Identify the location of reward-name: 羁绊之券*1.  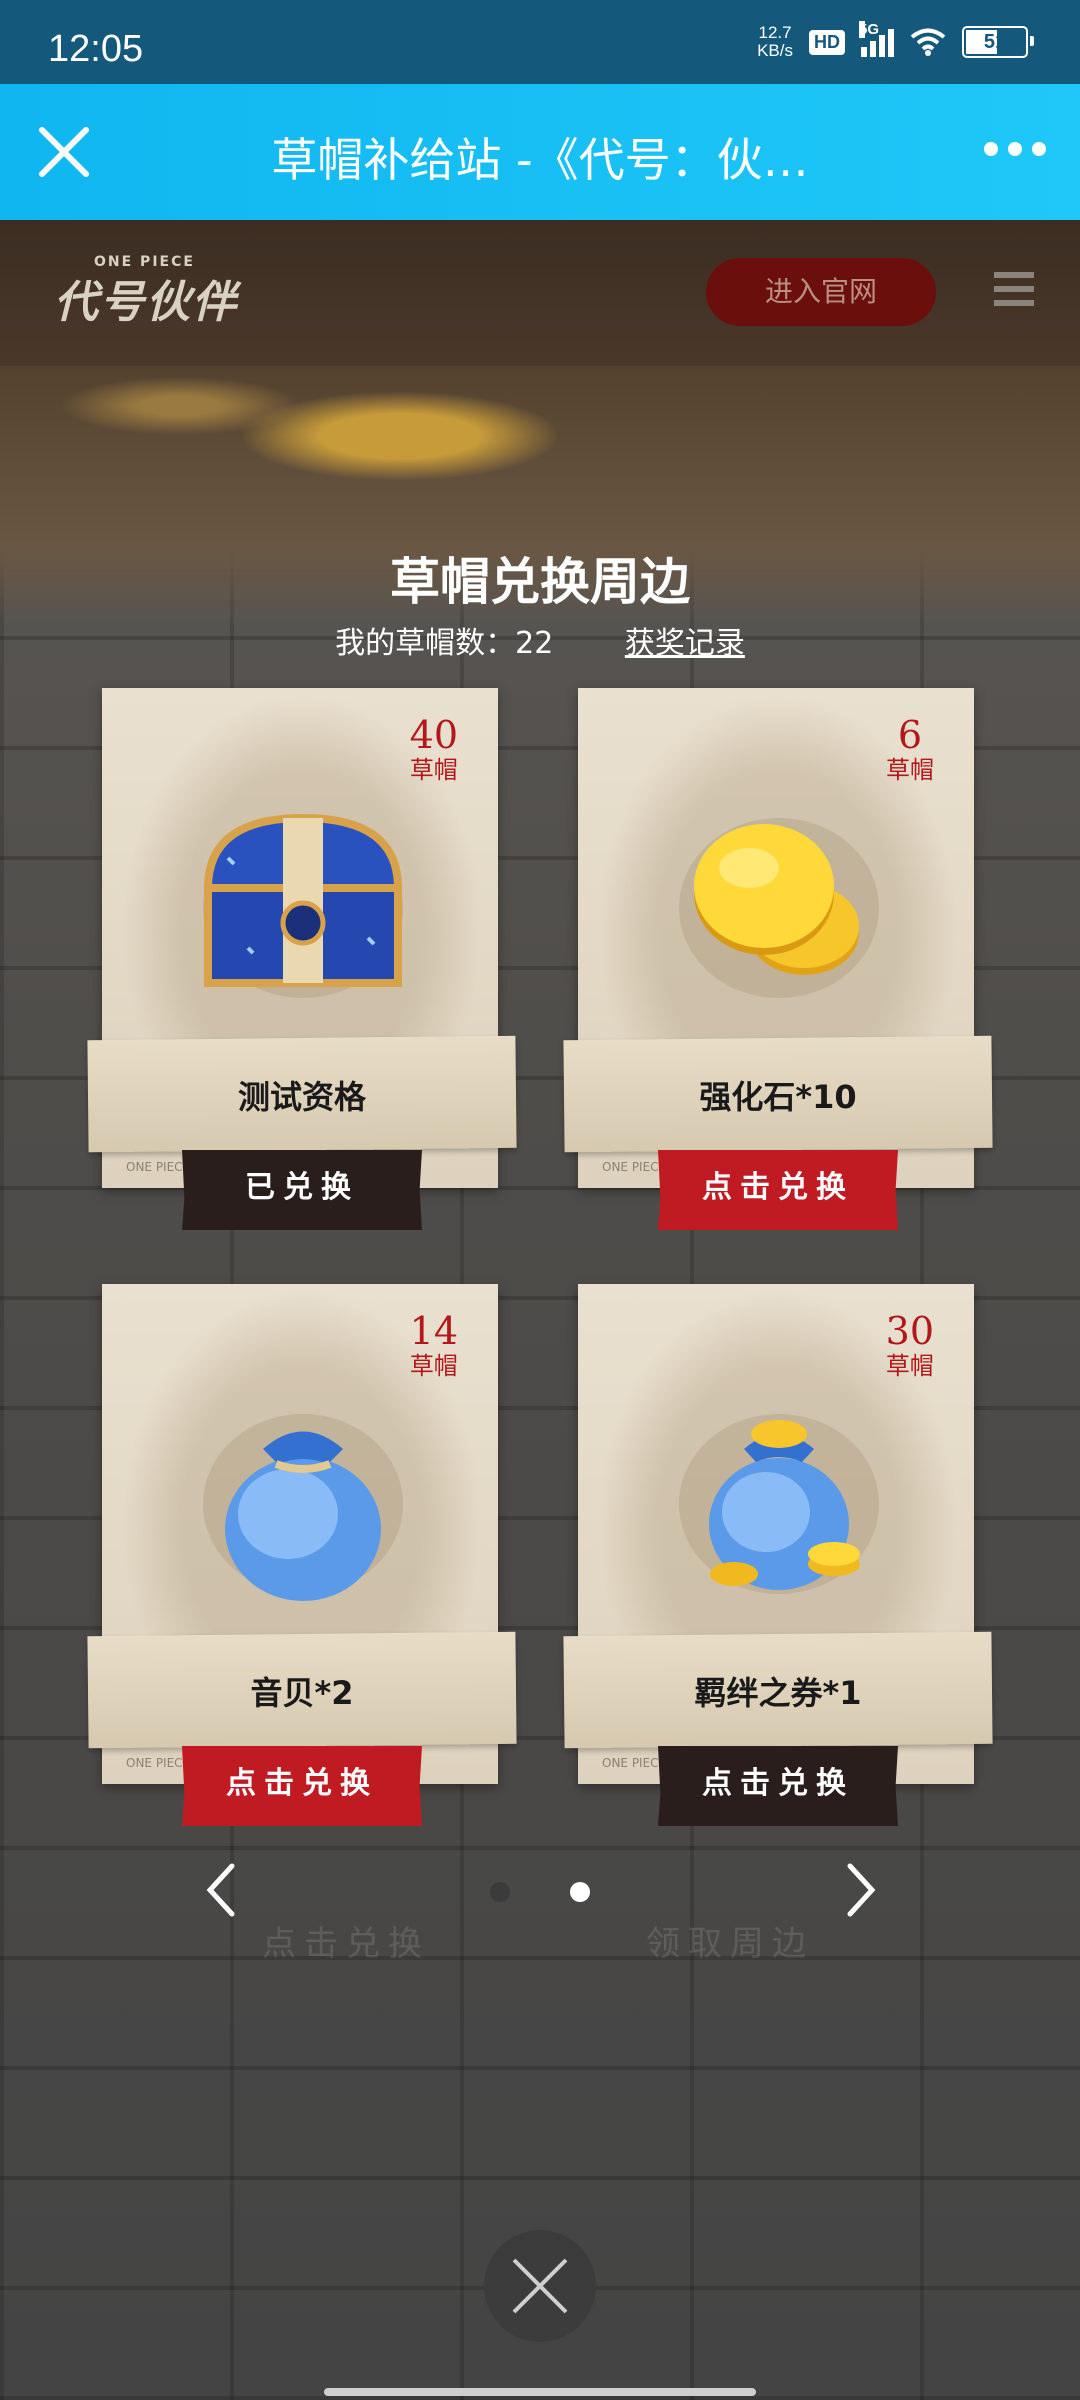
(778, 1693).